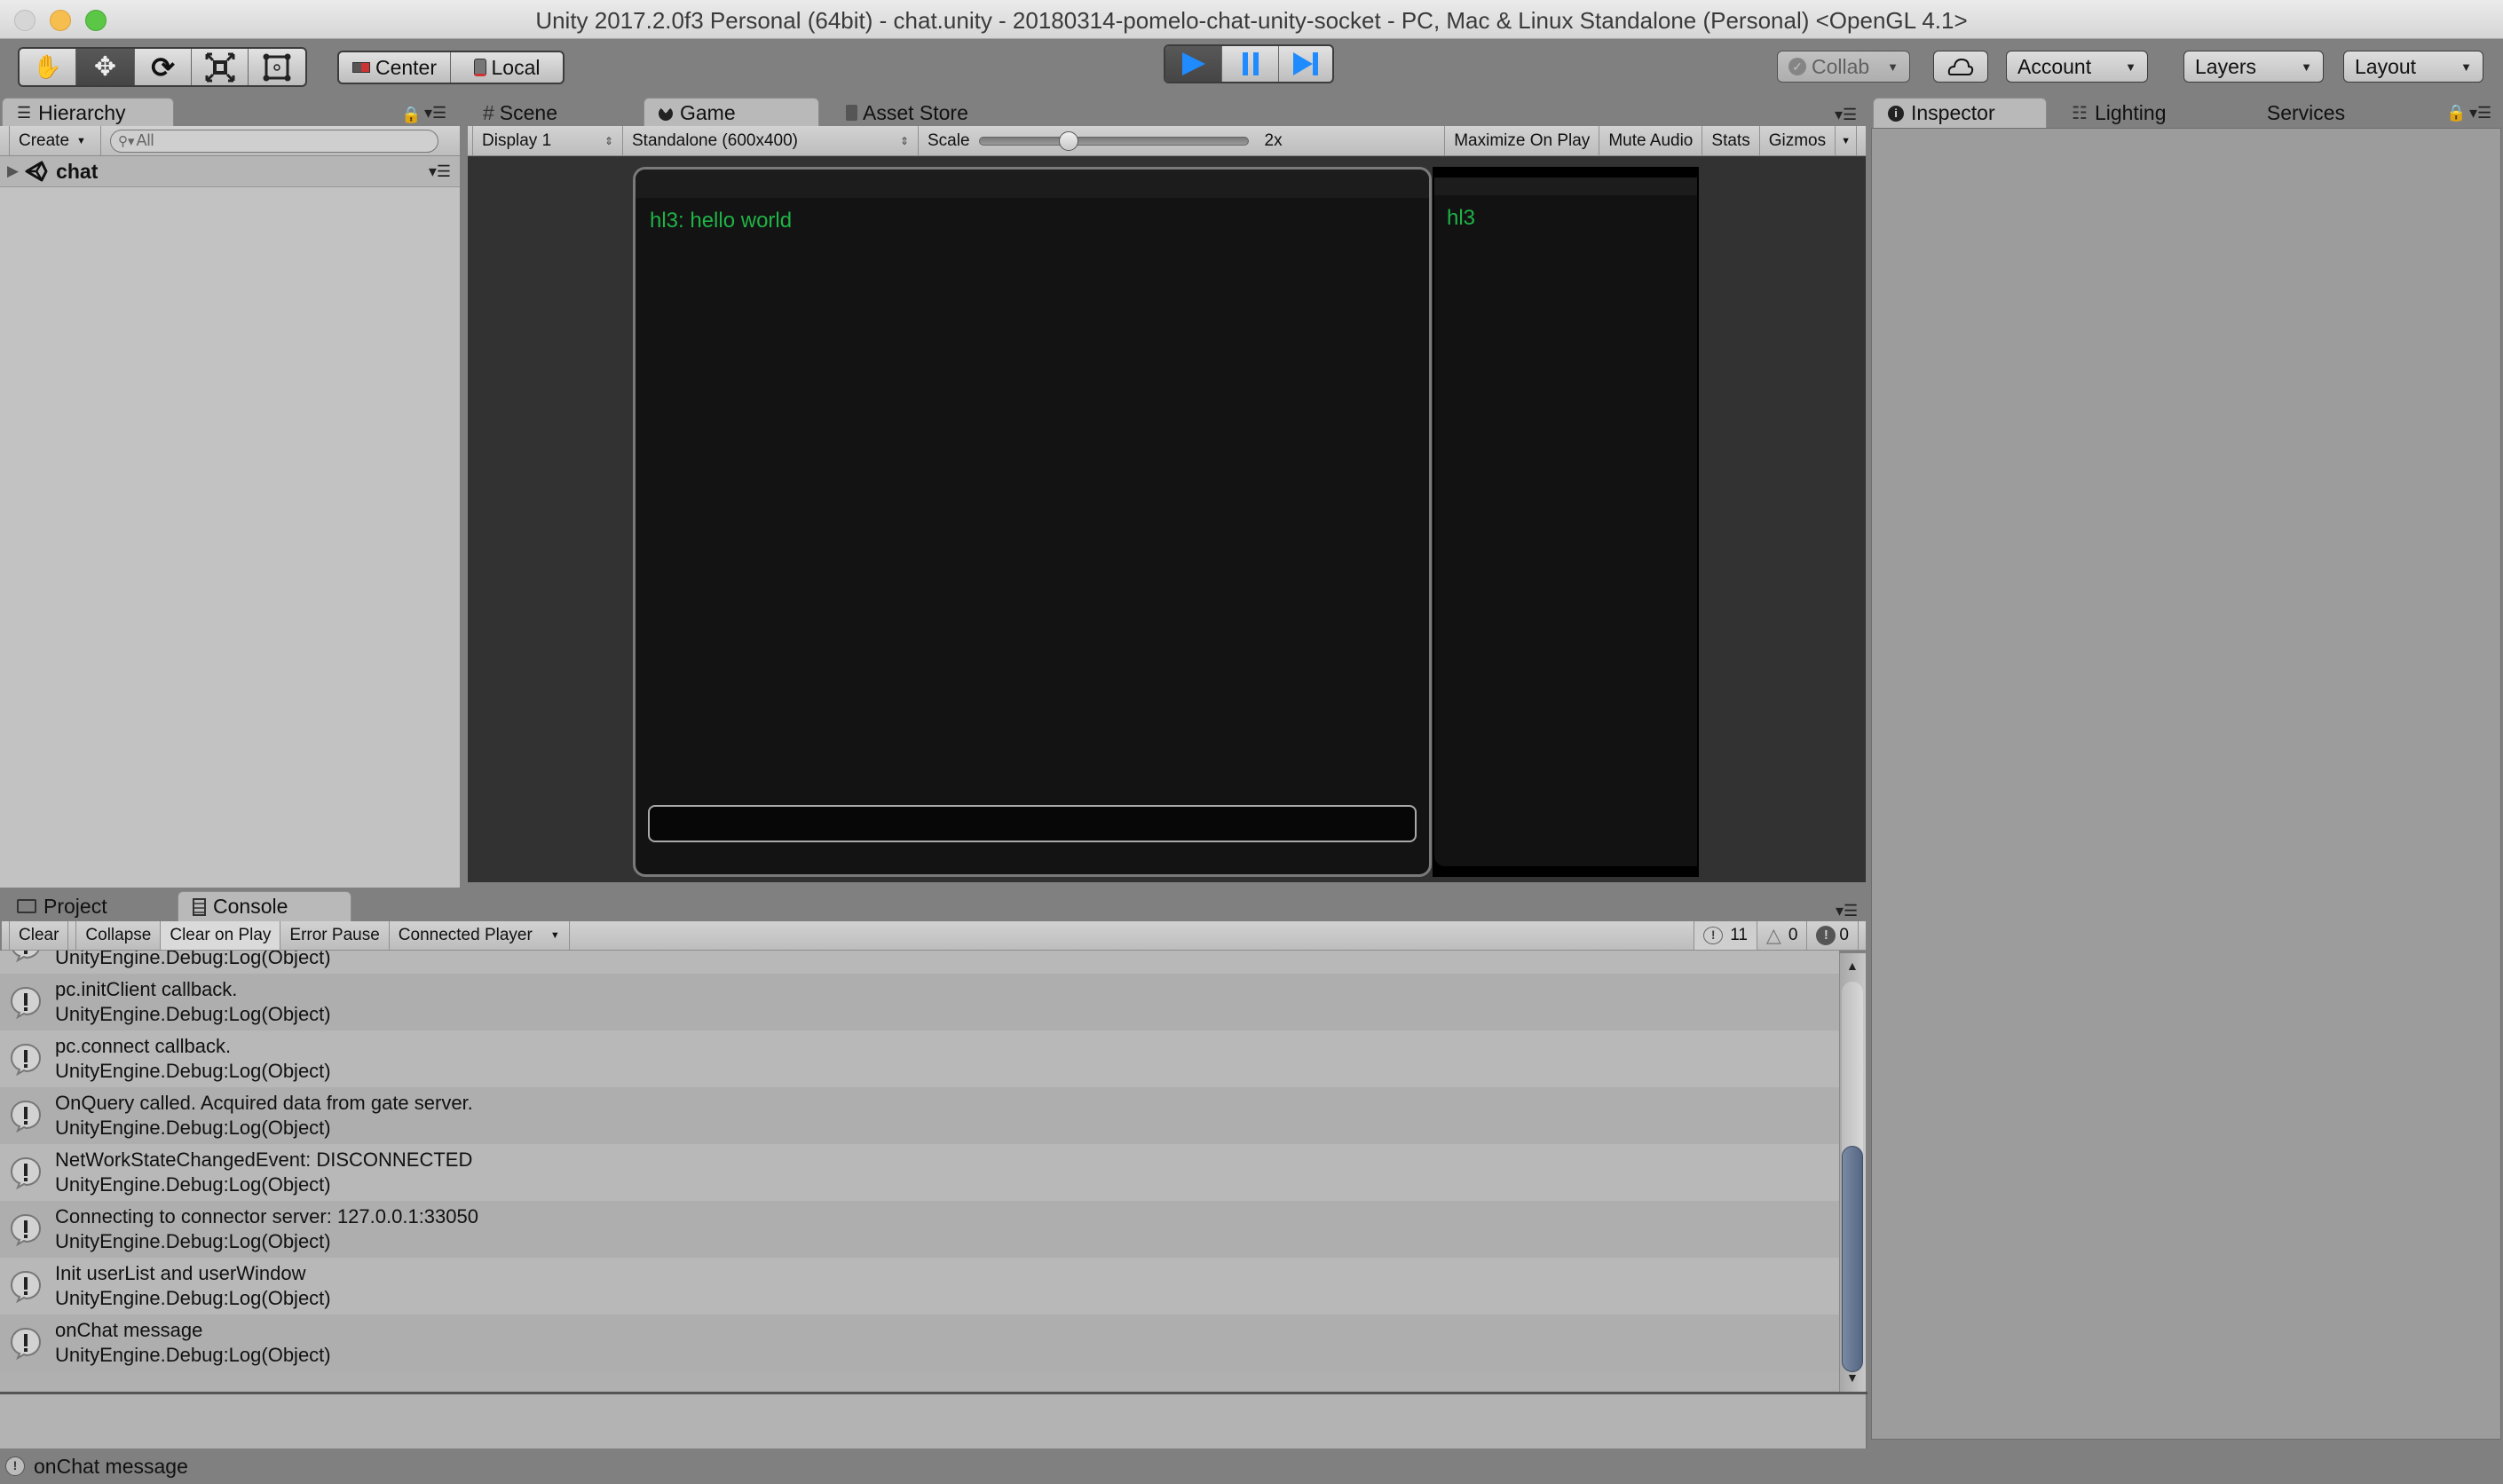  I want to click on connected-player-label: Connected Player, so click(466, 935).